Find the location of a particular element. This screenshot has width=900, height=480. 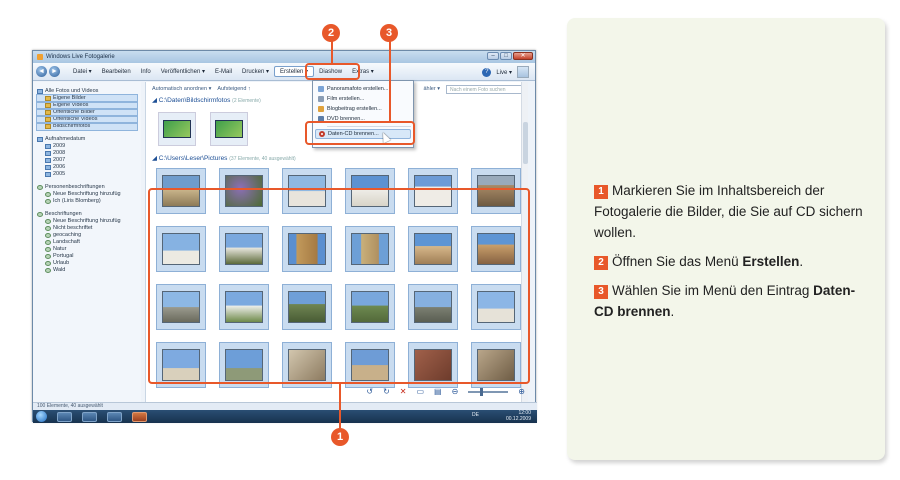

nav-item-folder: Eigene Bilder is located at coordinates (87, 98).